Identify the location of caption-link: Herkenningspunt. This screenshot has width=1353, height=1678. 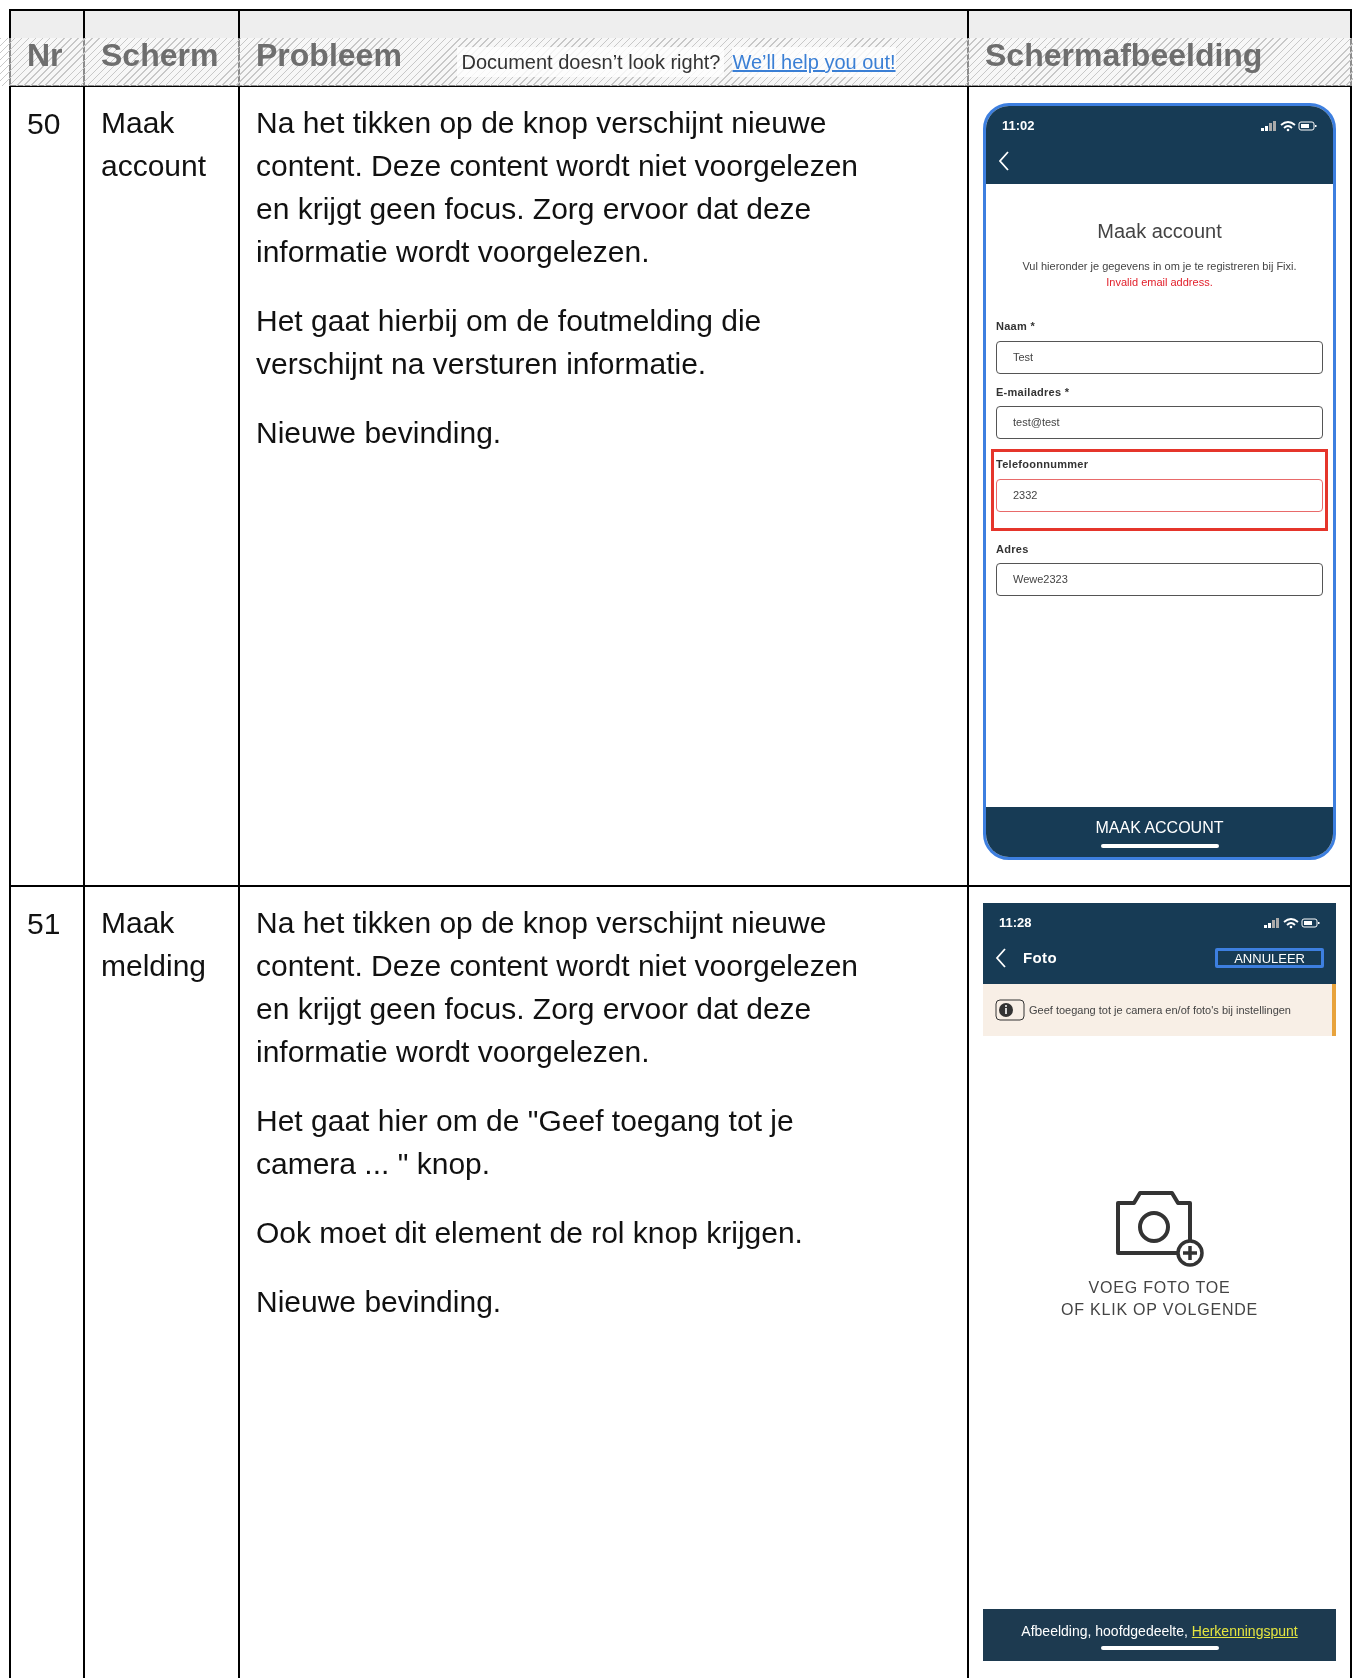
(1244, 1630).